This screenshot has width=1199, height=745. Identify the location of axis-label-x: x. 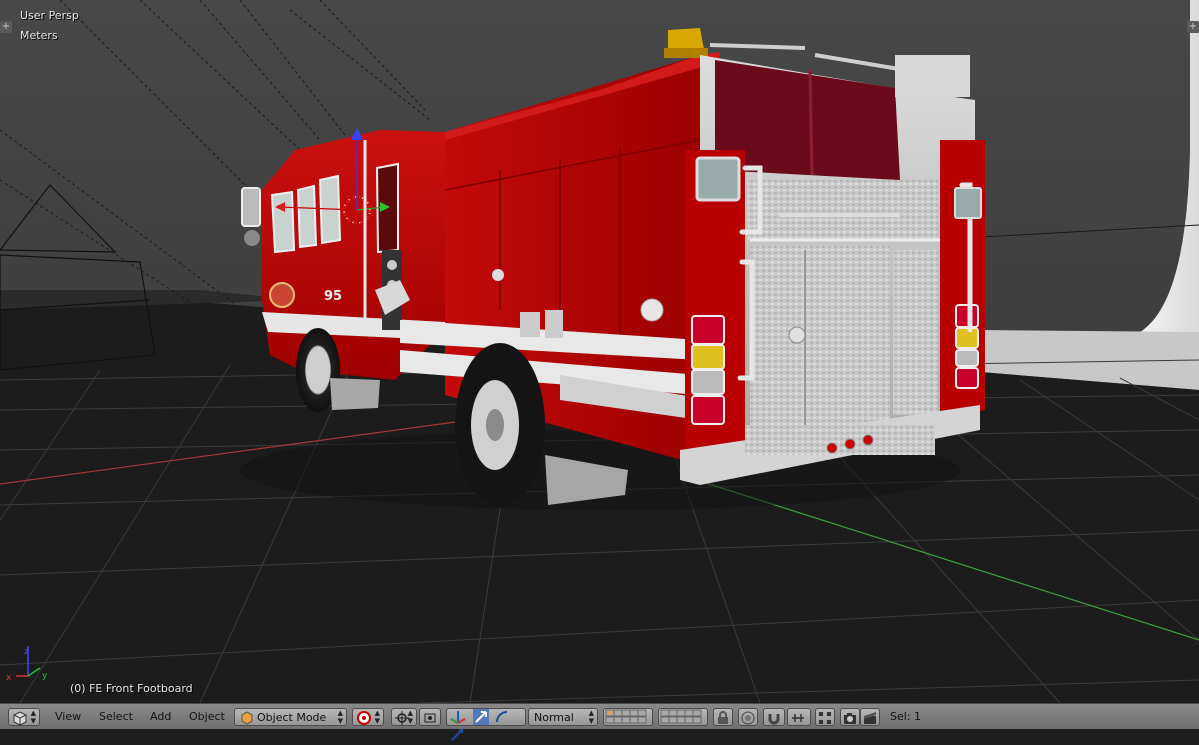
(9, 678).